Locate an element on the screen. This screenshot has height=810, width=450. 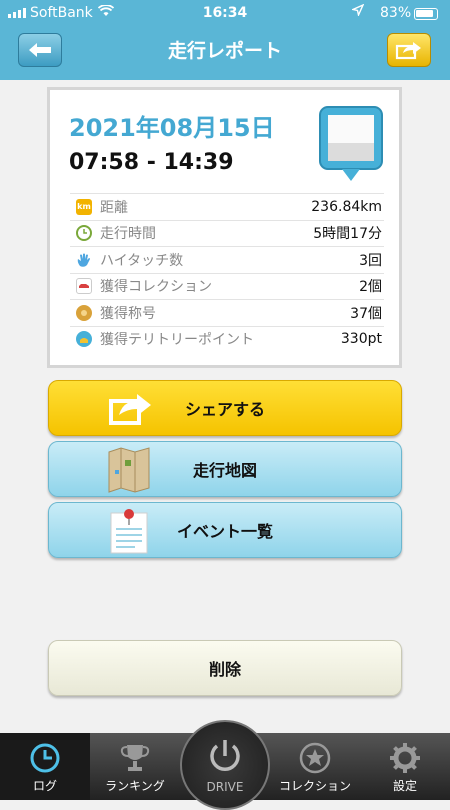
event-list-button-label: イベント一覧 is located at coordinates (224, 531).